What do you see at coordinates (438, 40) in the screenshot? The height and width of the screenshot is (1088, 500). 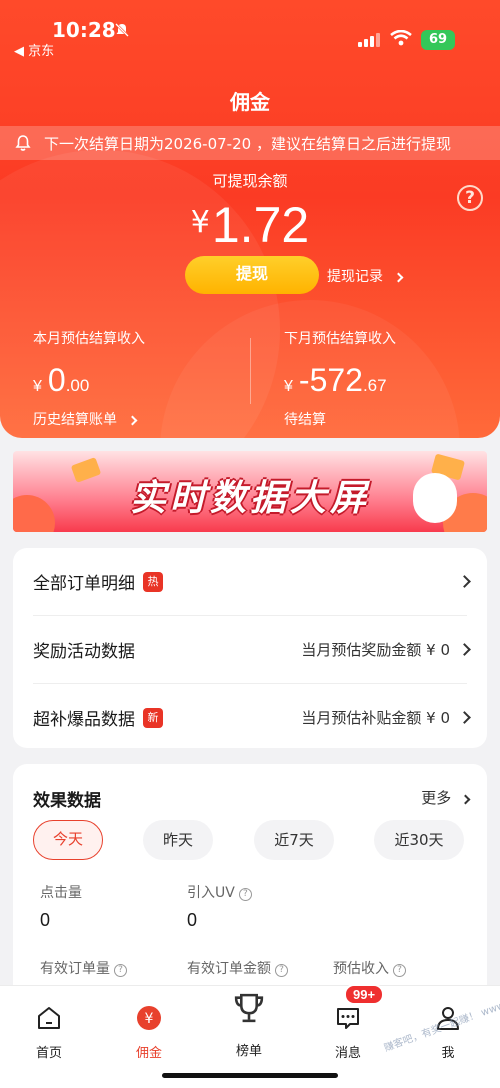 I see `battery-indicator: 69` at bounding box center [438, 40].